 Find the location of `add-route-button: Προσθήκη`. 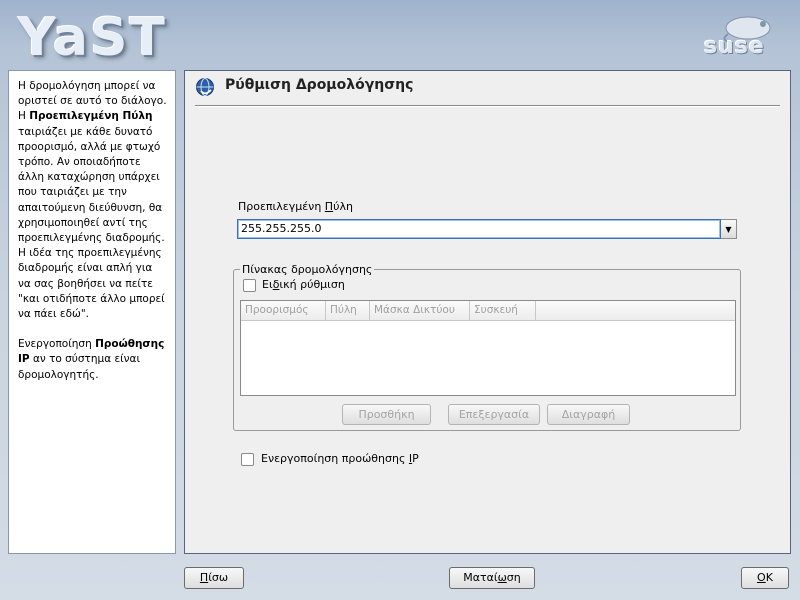

add-route-button: Προσθήκη is located at coordinates (386, 414).